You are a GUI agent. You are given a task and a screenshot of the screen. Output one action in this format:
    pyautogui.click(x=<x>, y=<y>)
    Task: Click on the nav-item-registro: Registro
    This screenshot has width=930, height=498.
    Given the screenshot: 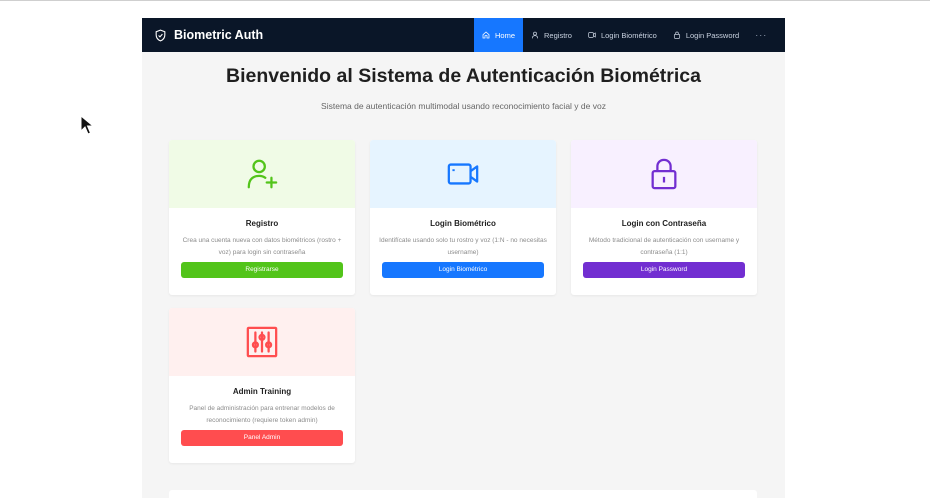 What is the action you would take?
    pyautogui.click(x=551, y=35)
    